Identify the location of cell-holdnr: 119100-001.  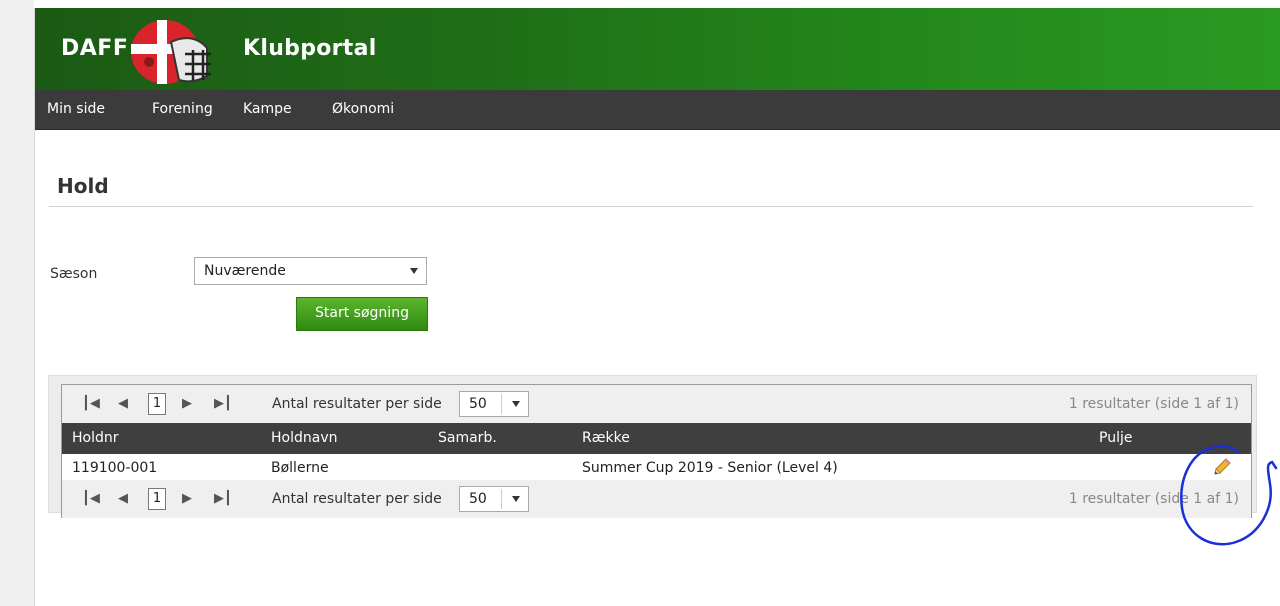
(115, 468).